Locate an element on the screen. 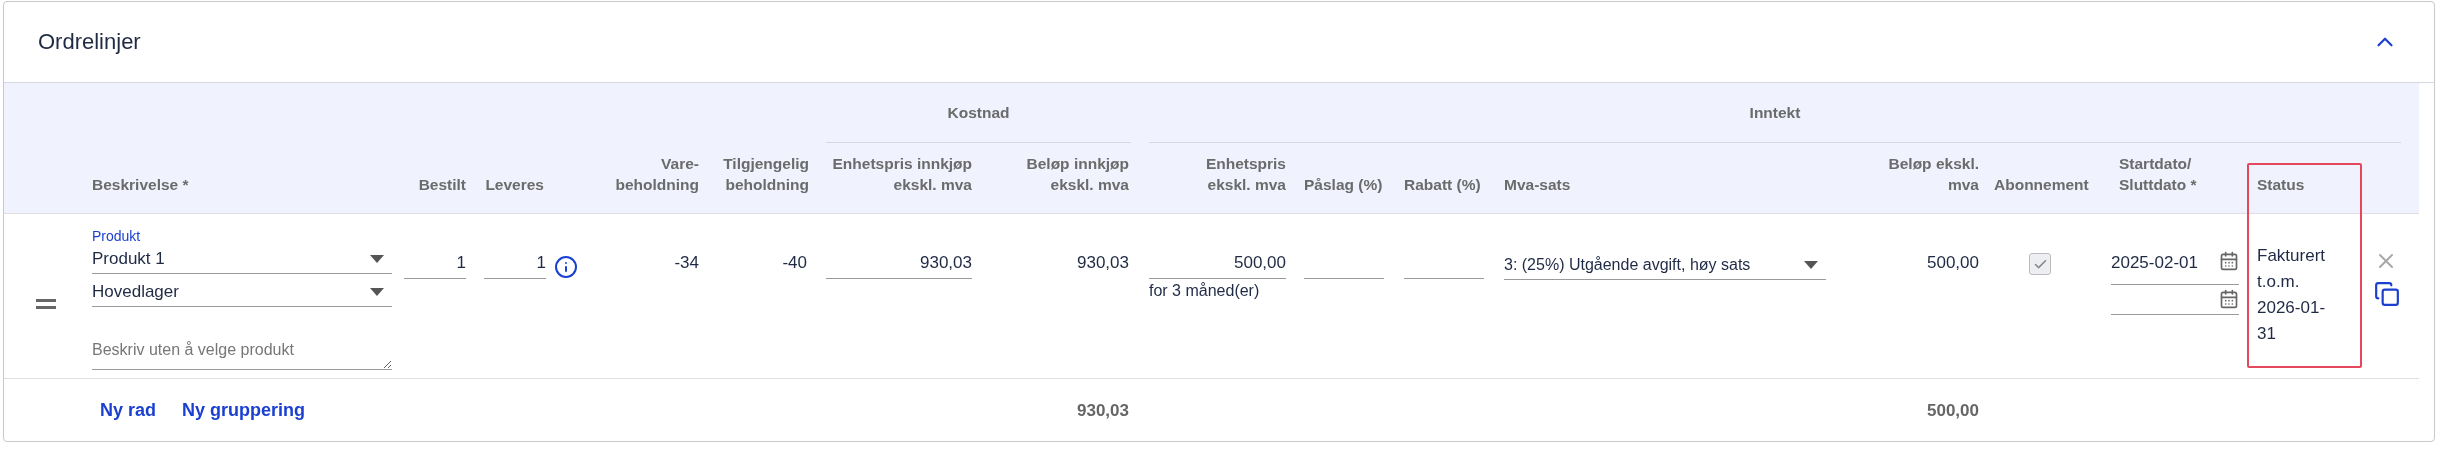 The height and width of the screenshot is (449, 2443). column-header: Tilgjengelig beholdning is located at coordinates (765, 174).